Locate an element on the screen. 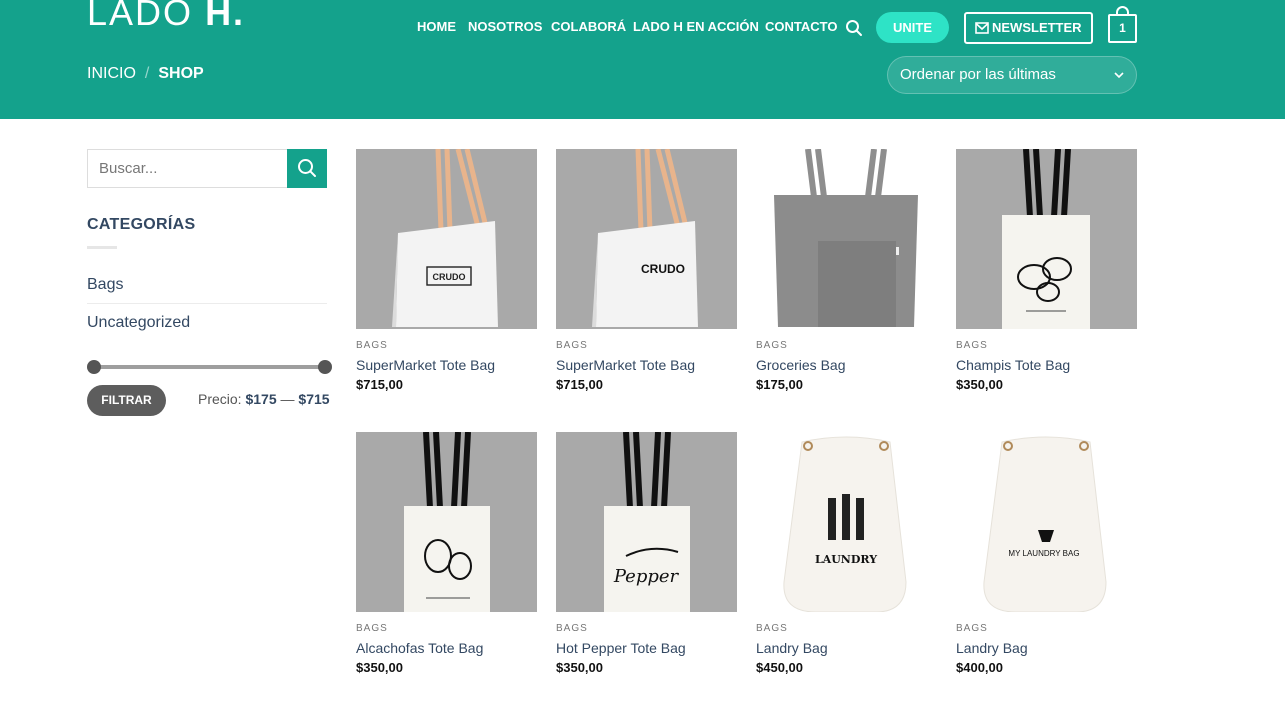 This screenshot has height=725, width=1285. envelope-icon is located at coordinates (982, 28).